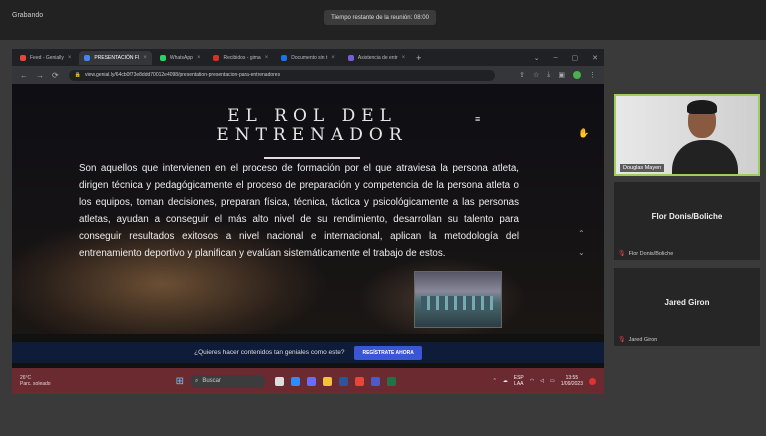 This screenshot has width=766, height=436. Describe the element at coordinates (24, 75) in the screenshot. I see `back-icon: ←` at that location.